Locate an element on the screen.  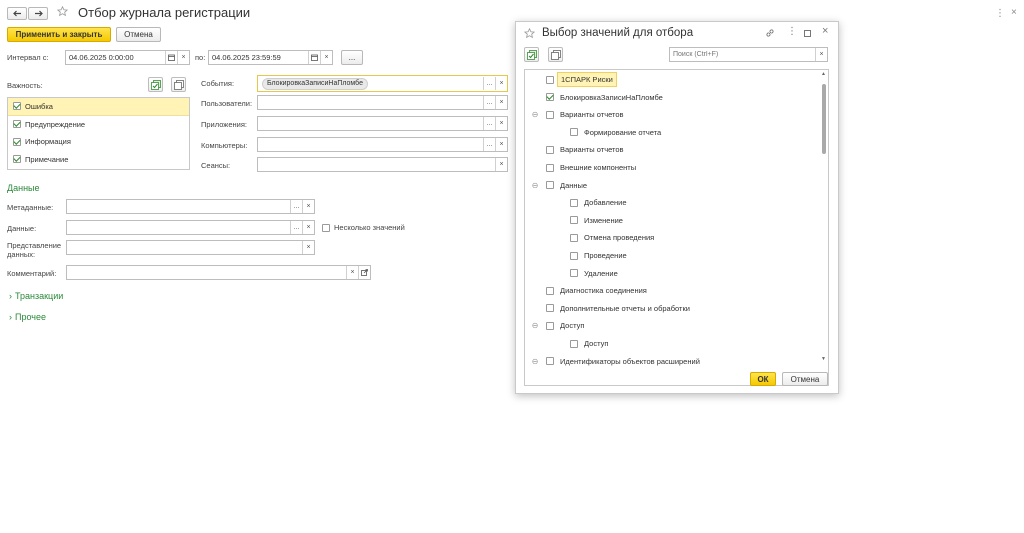
tree-row: Удаление is located at coordinates (571, 273).